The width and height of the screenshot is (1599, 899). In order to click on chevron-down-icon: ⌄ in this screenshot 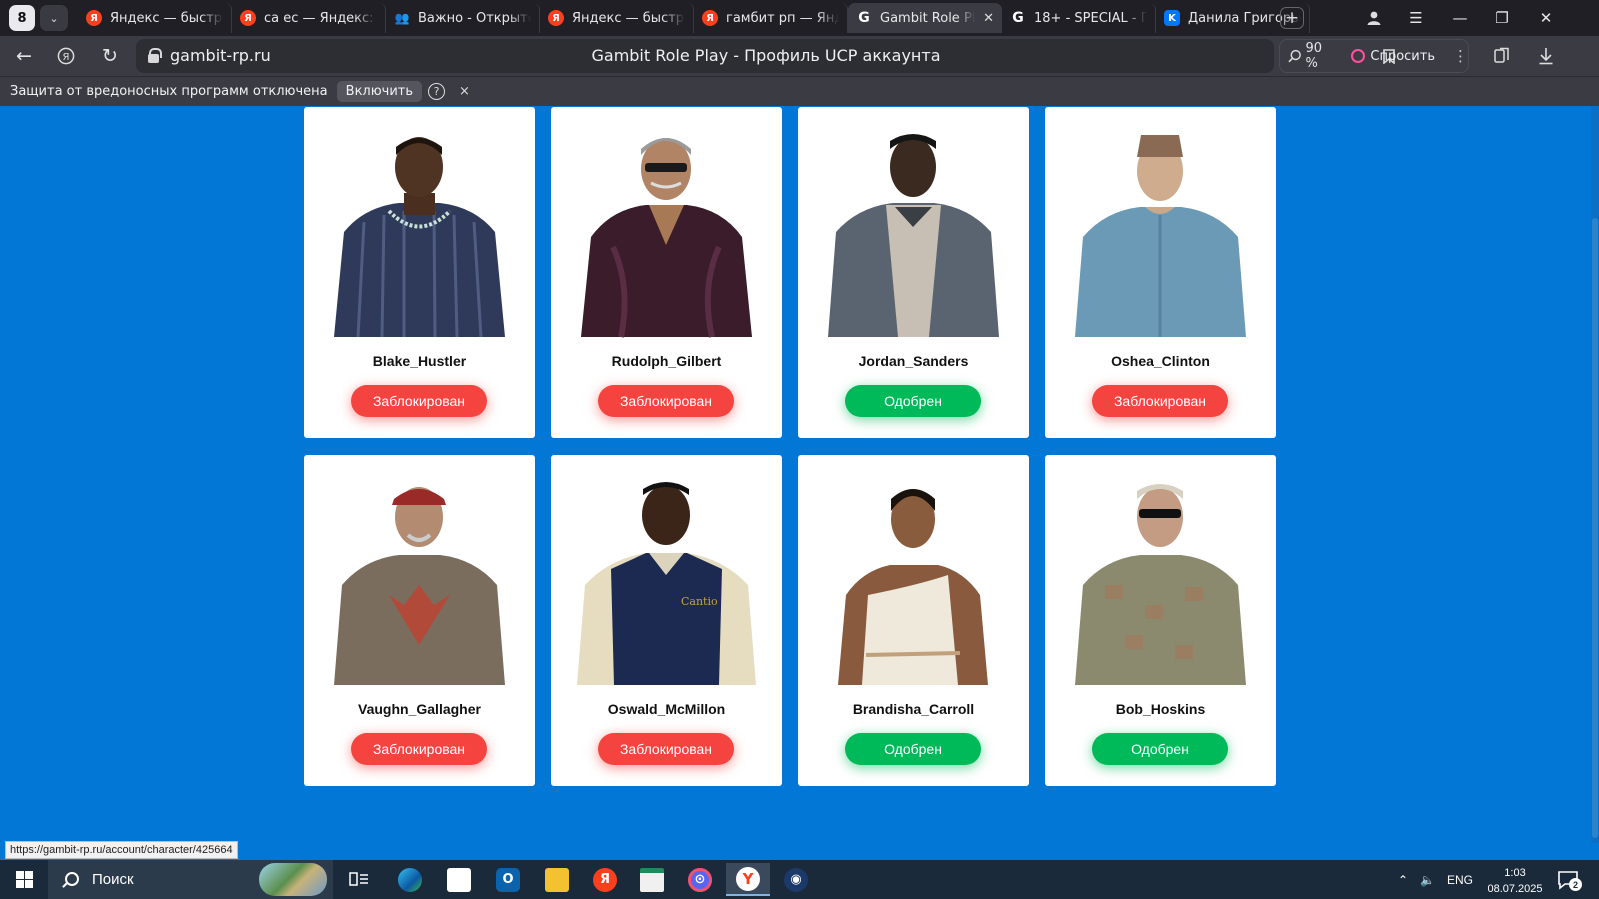, I will do `click(54, 18)`.